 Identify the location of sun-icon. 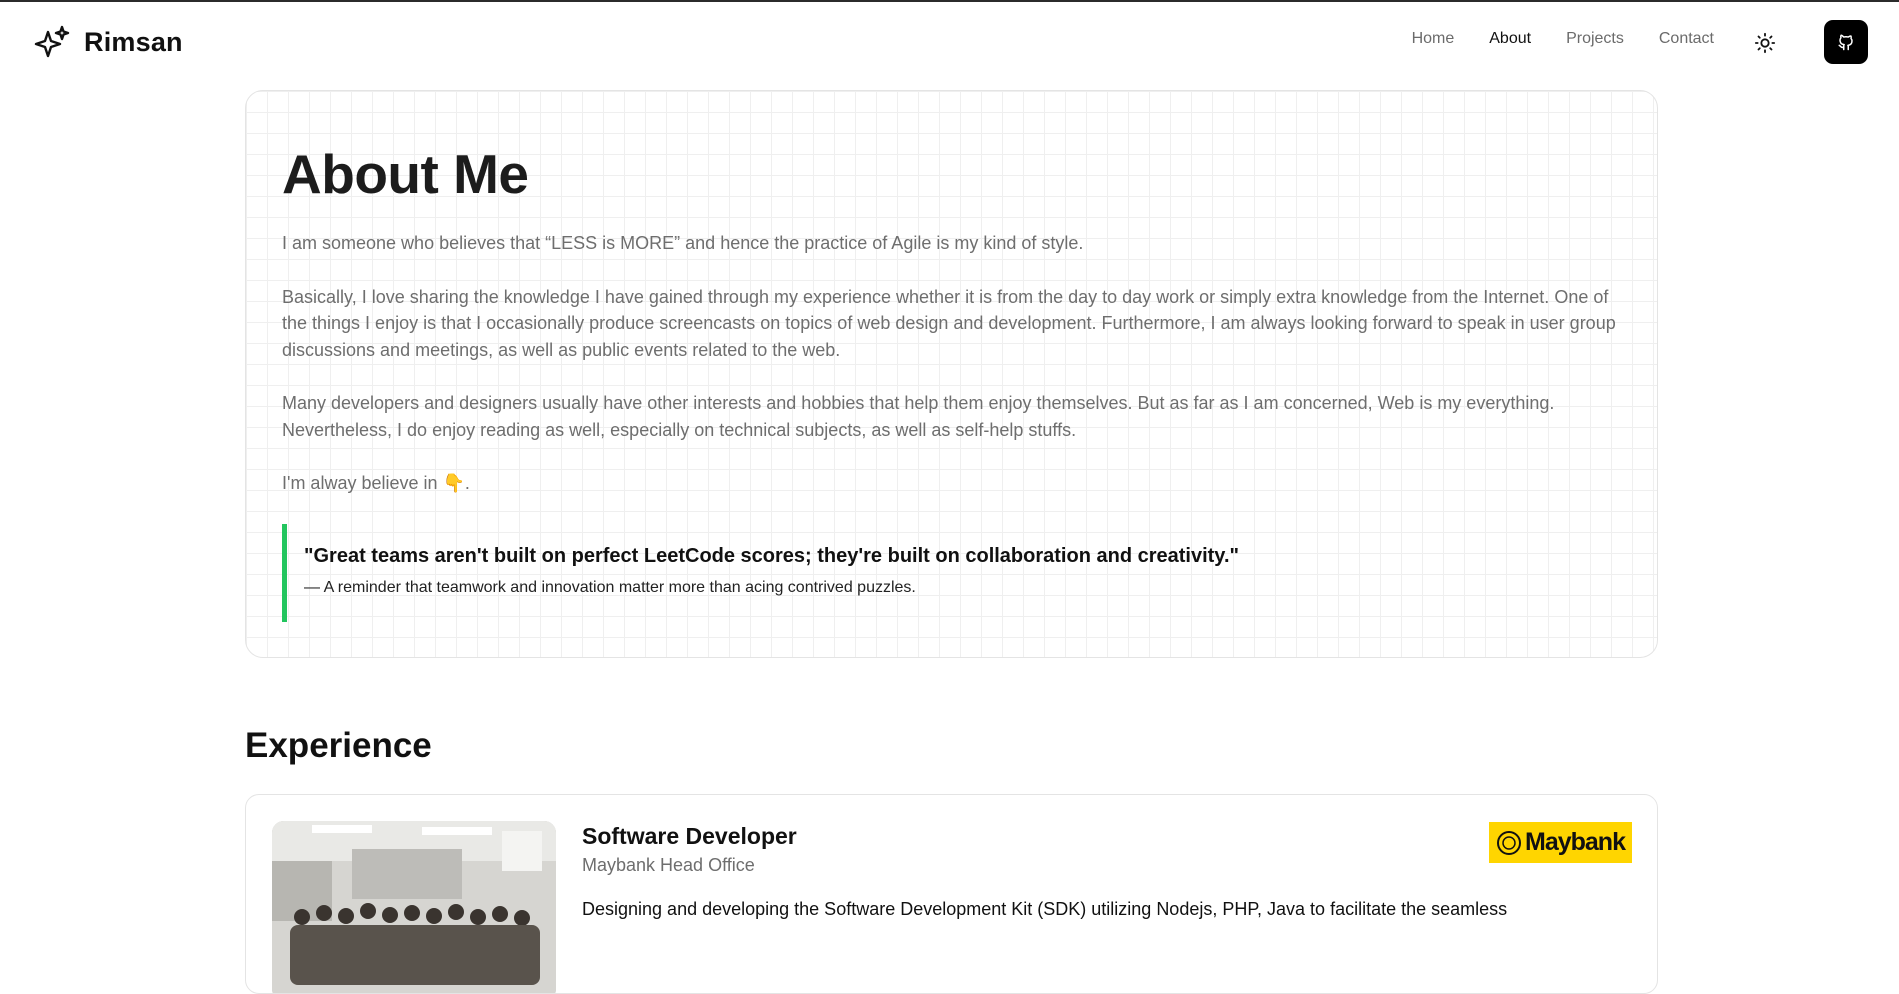
(1765, 43).